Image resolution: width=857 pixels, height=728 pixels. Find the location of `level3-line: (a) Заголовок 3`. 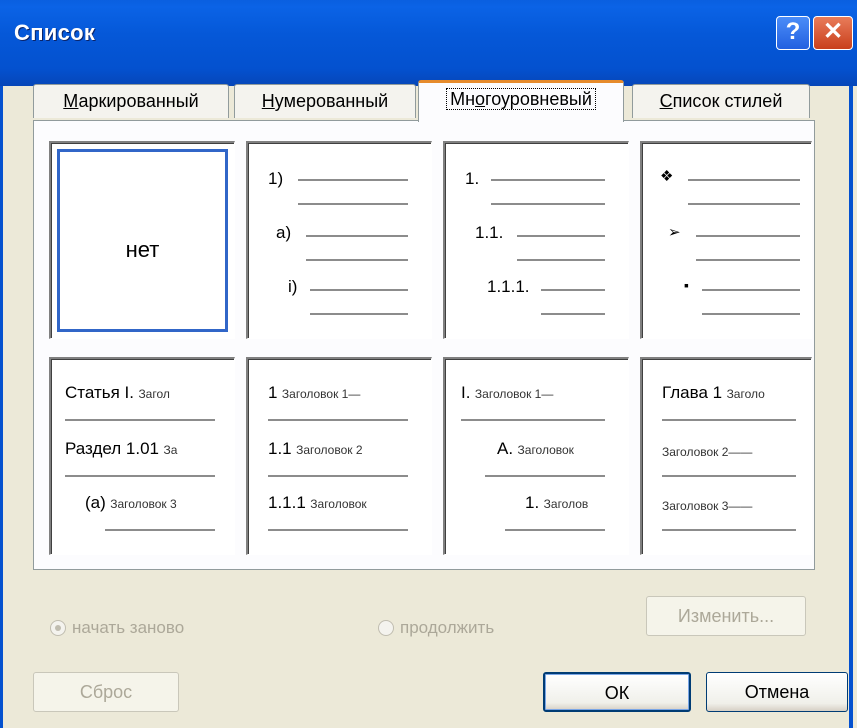

level3-line: (a) Заголовок 3 is located at coordinates (155, 503).